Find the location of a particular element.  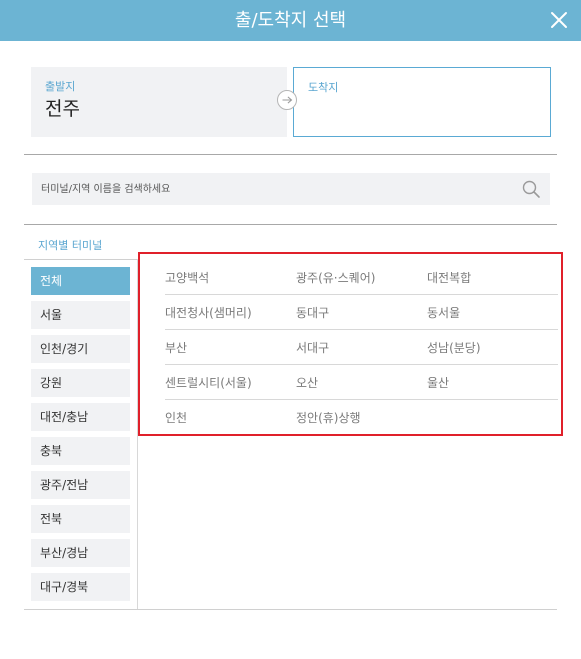

arrow-right-icon is located at coordinates (287, 100).